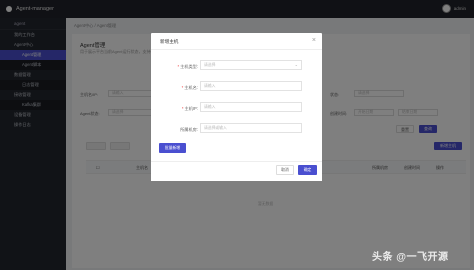  I want to click on field-label-host-ip: *主机IP:, so click(189, 108).